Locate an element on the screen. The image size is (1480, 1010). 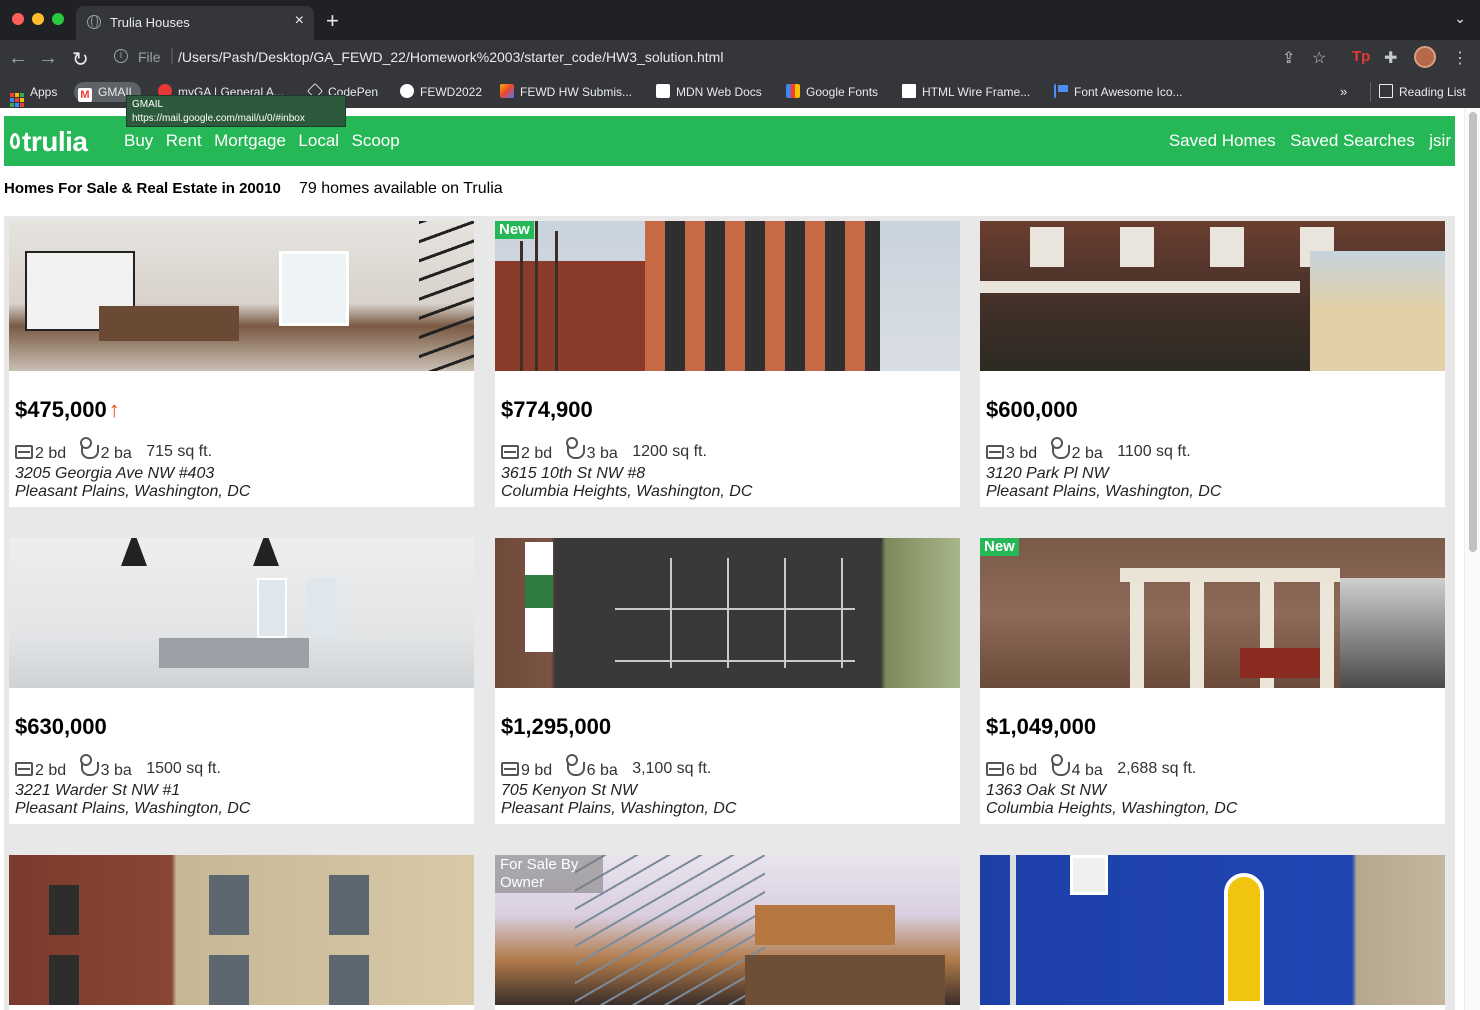
nav-buy: Buy is located at coordinates (138, 140).